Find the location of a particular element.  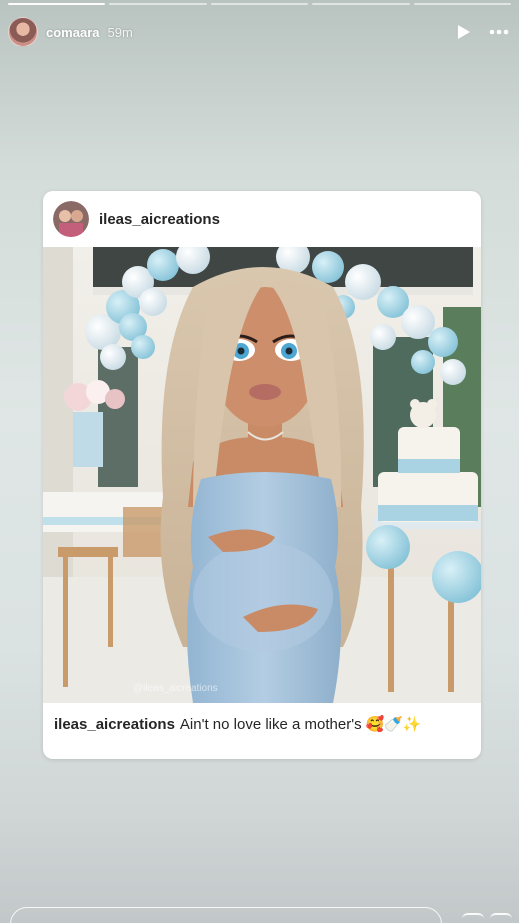

play-icon is located at coordinates (464, 32).